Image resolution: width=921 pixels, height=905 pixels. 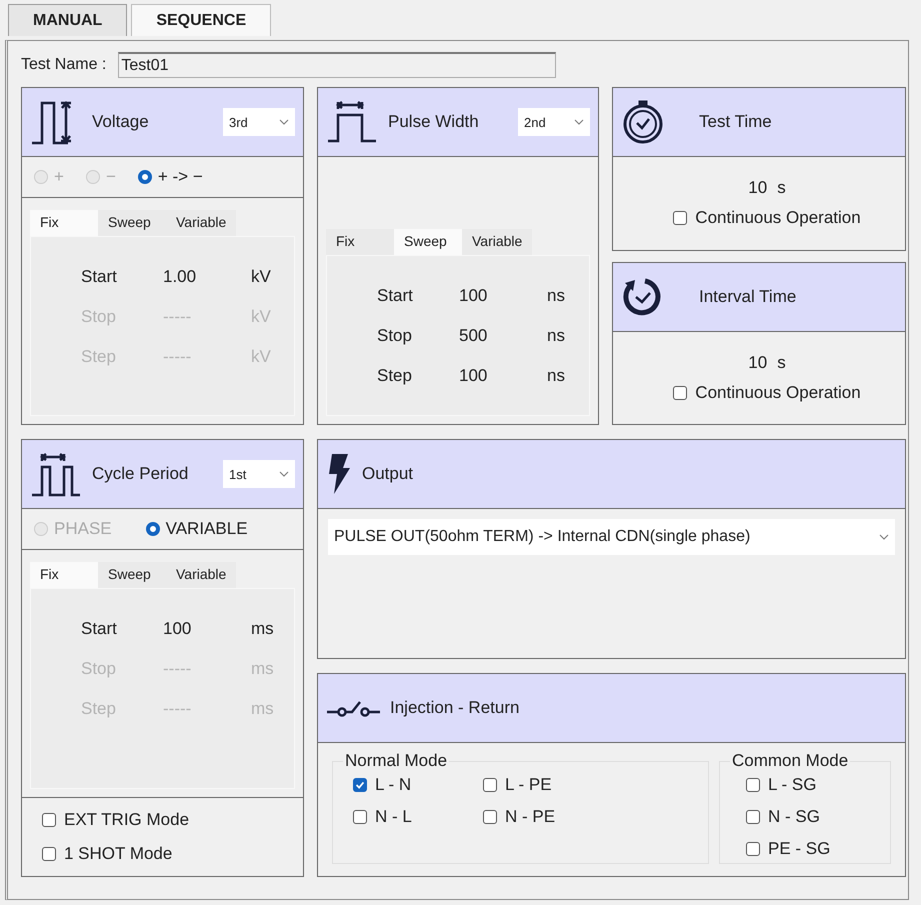 I want to click on checkmark-icon, so click(x=360, y=785).